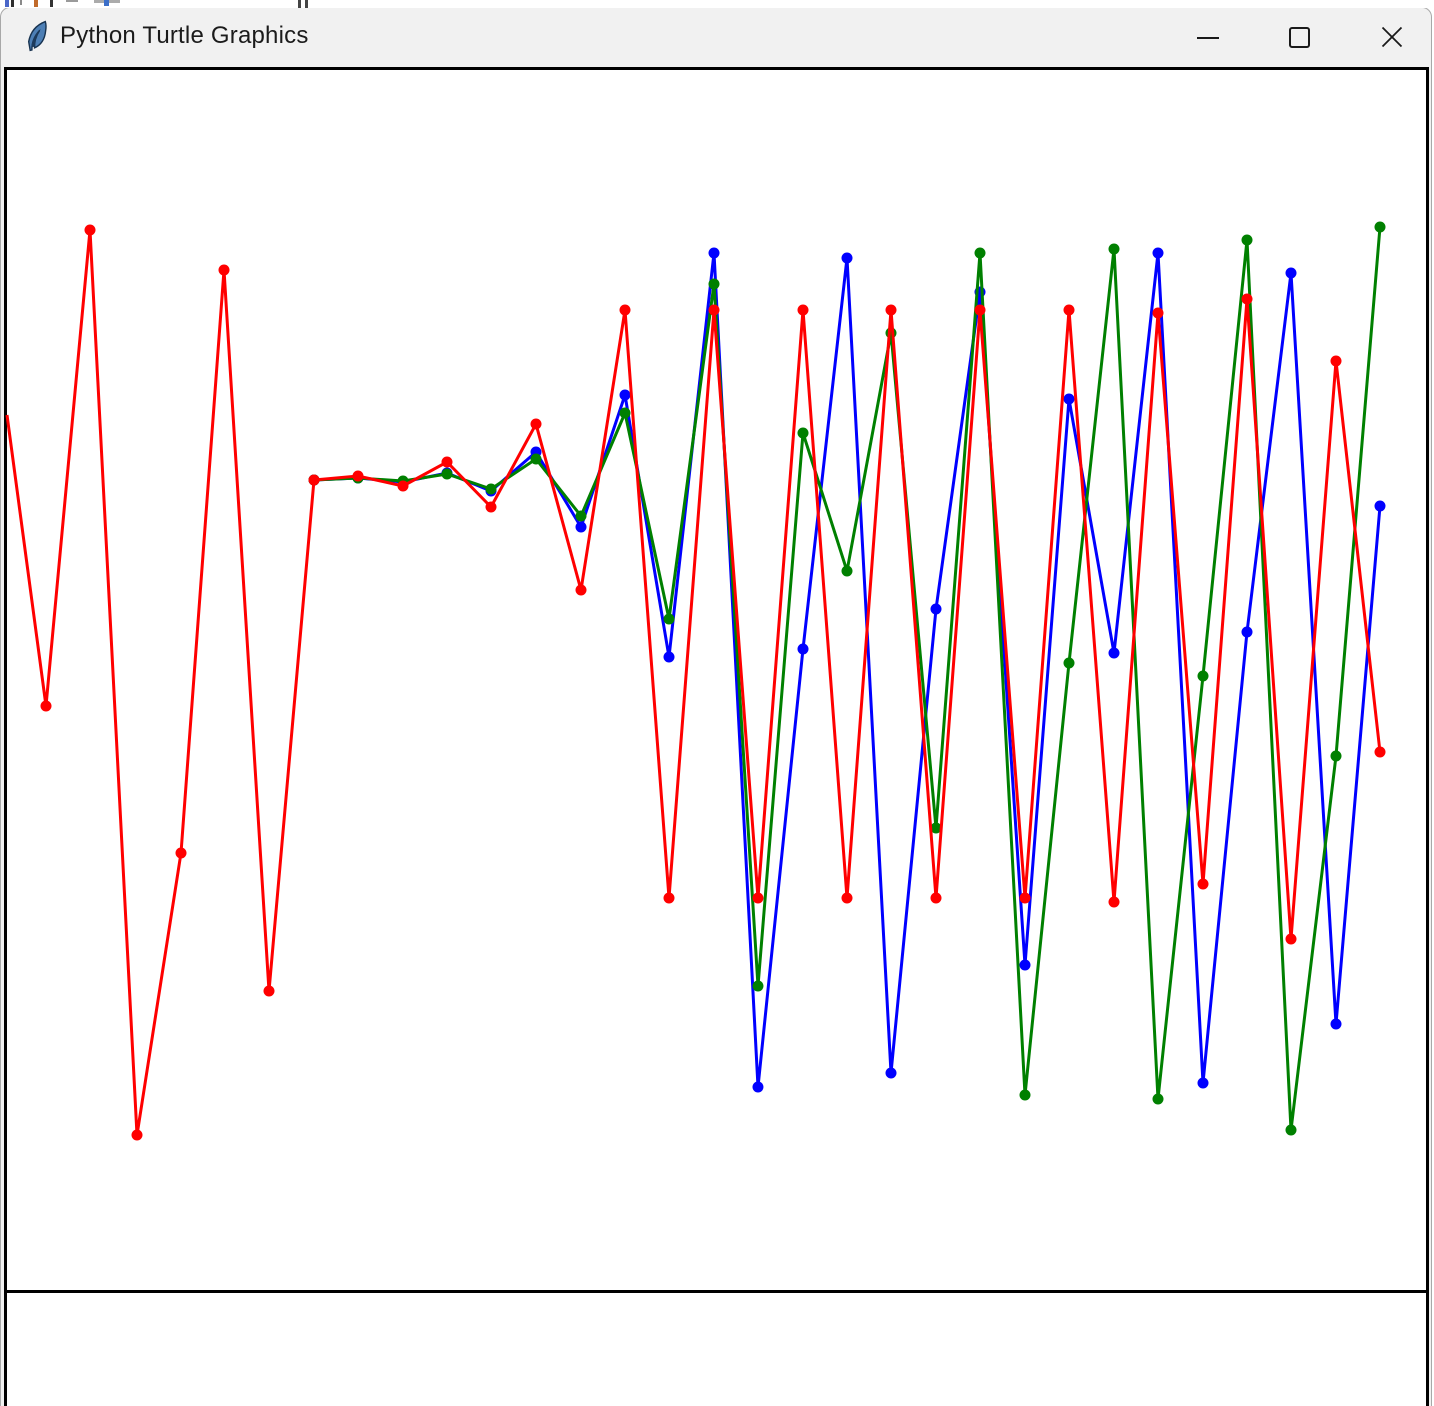  What do you see at coordinates (717, 4) in the screenshot?
I see `background-window-sliver` at bounding box center [717, 4].